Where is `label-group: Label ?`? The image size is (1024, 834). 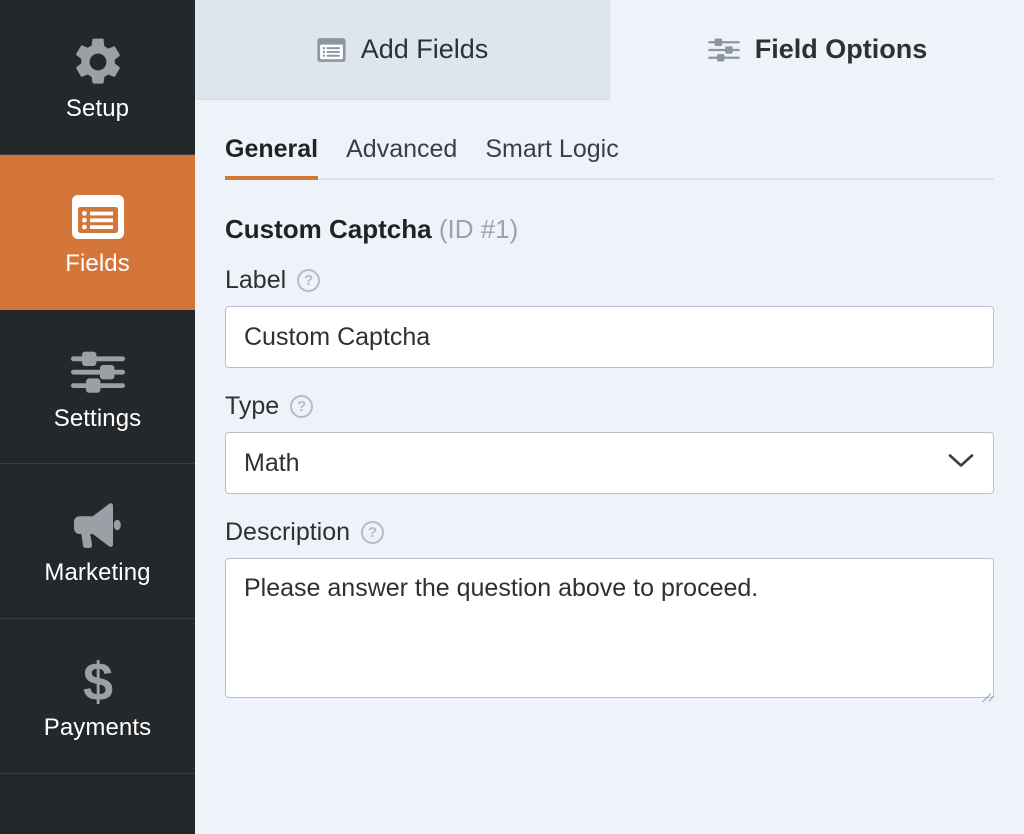
label-group: Label ? is located at coordinates (609, 318).